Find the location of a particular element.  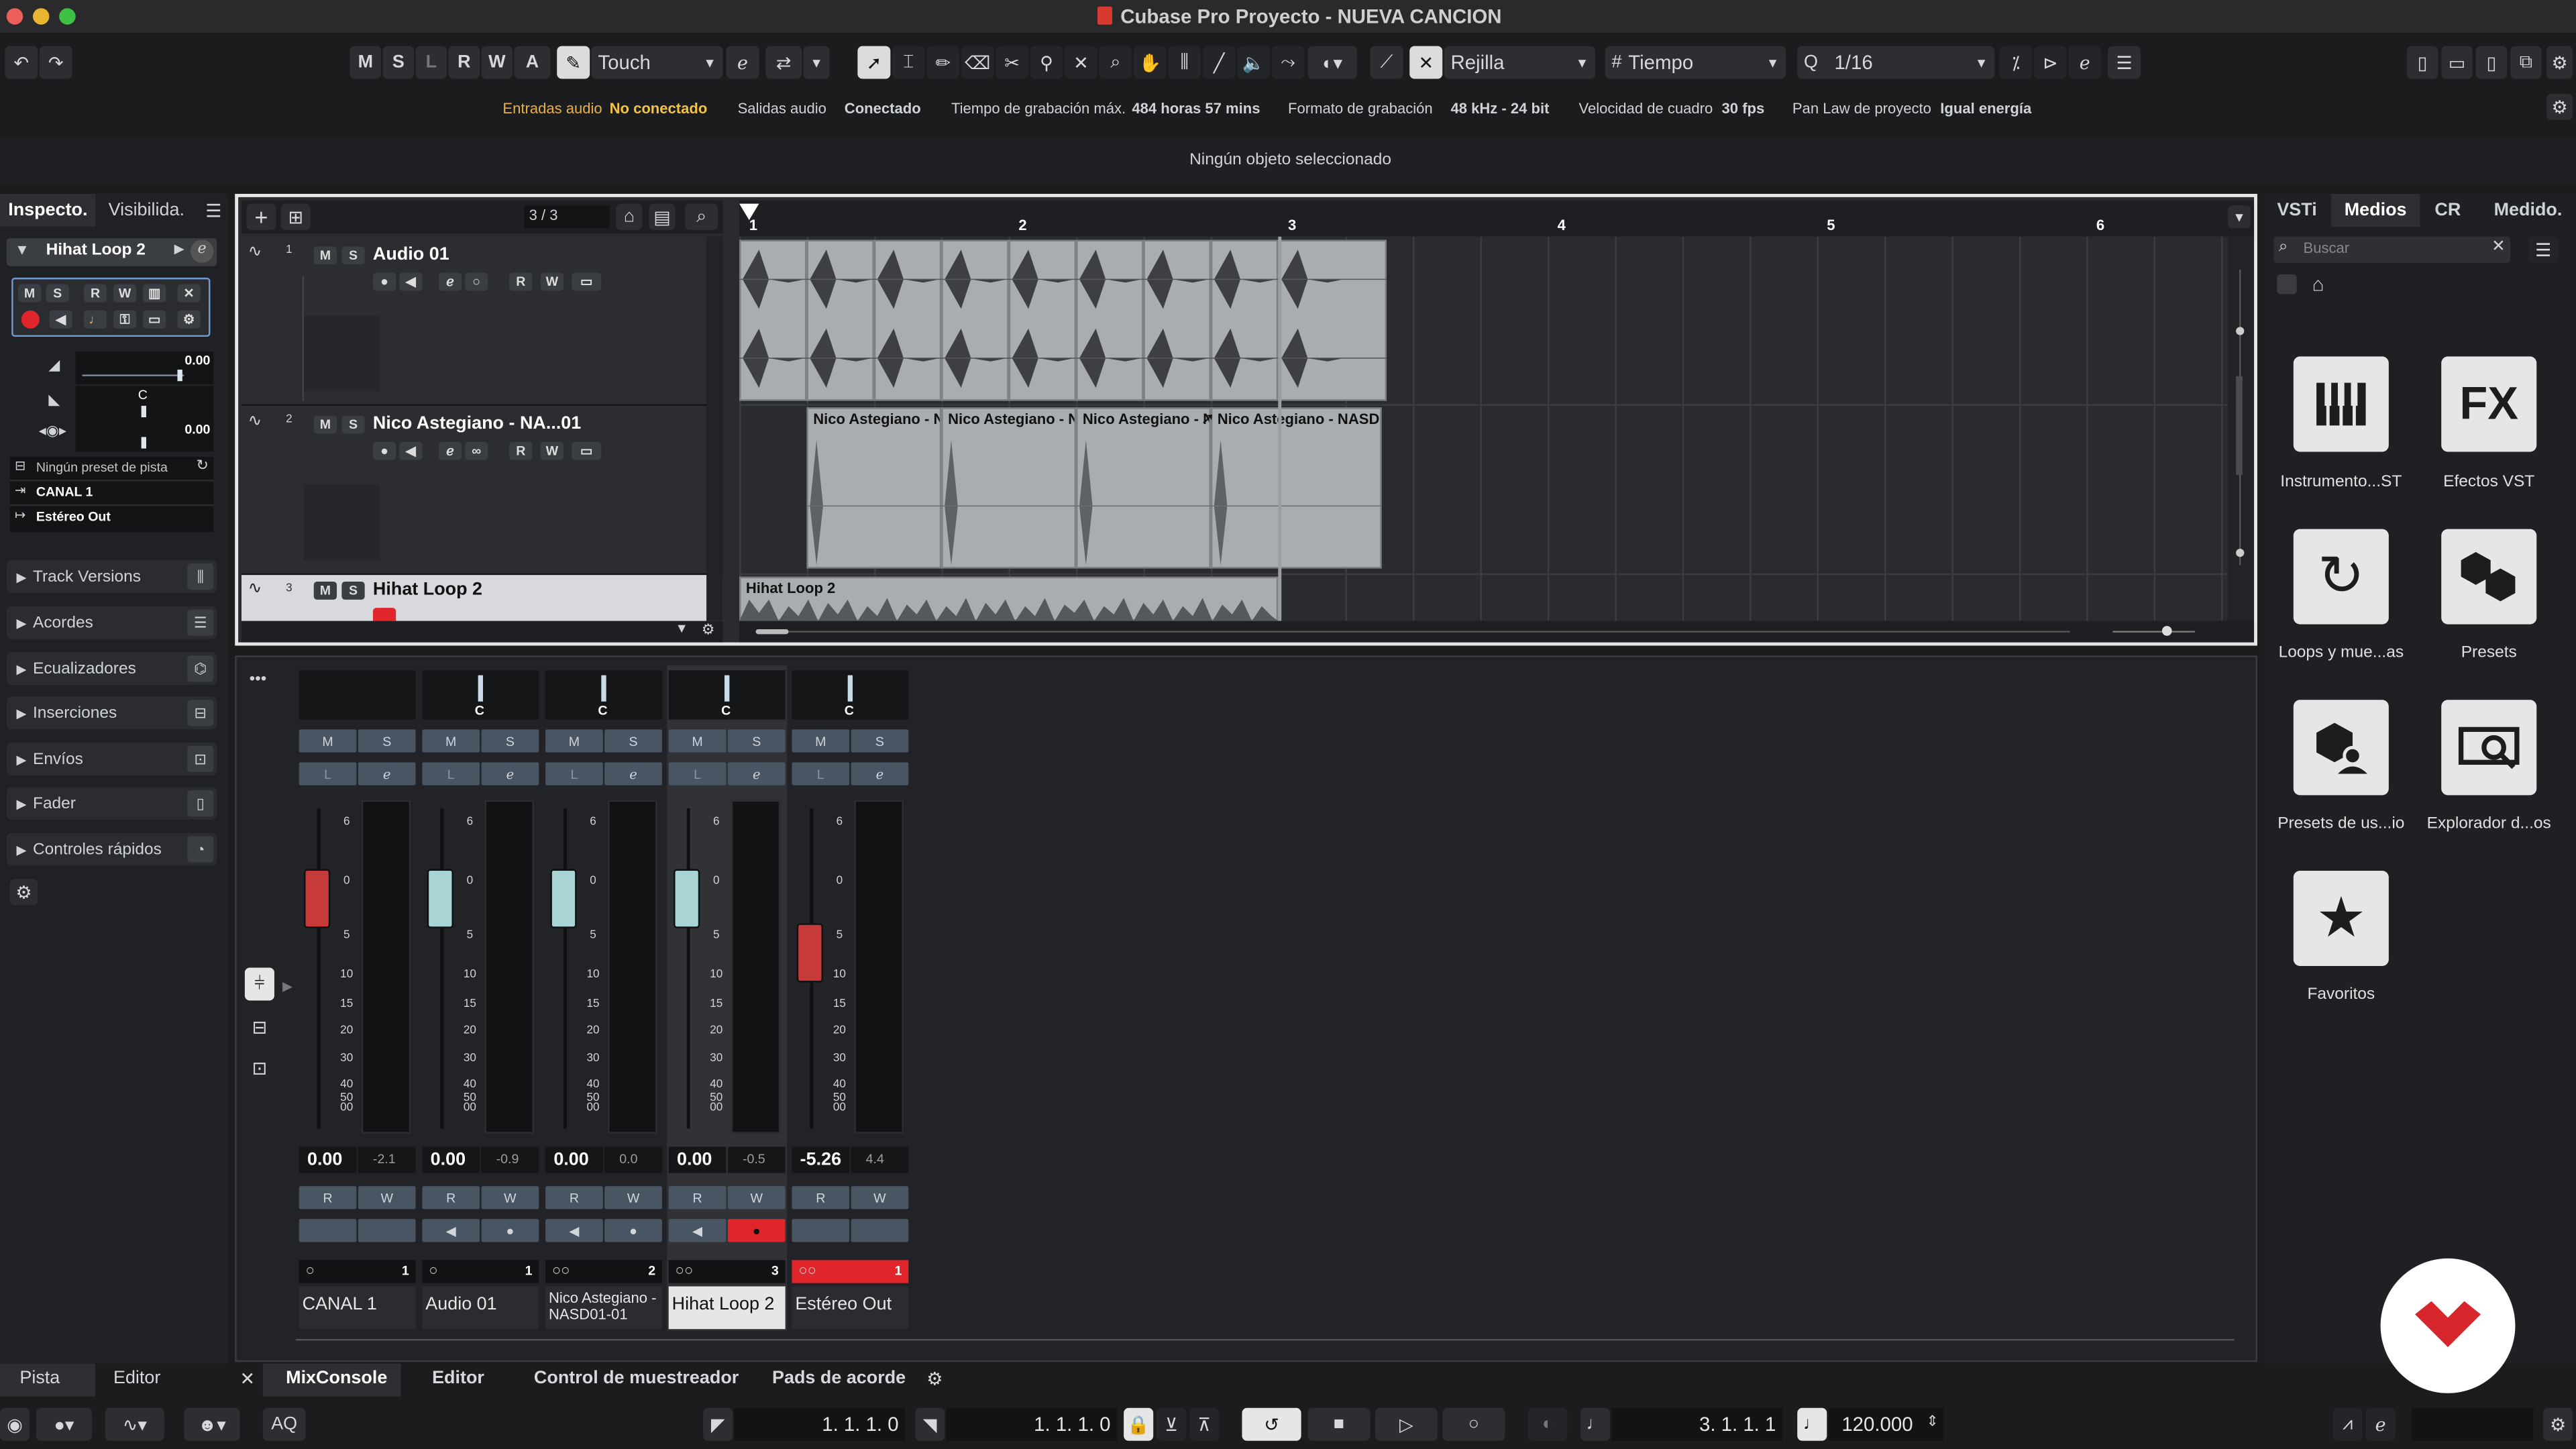

record-mode-button: ●▾ is located at coordinates (64, 1424).